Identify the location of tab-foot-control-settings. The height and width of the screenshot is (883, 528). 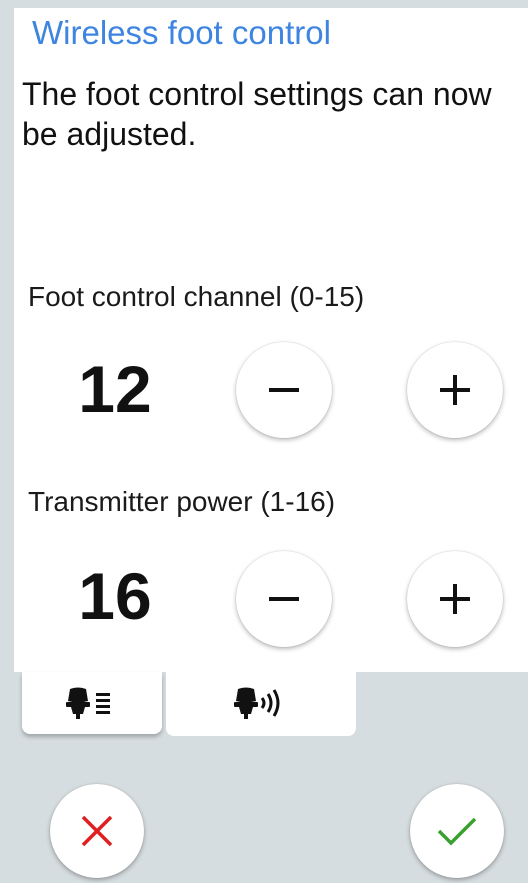
(92, 703).